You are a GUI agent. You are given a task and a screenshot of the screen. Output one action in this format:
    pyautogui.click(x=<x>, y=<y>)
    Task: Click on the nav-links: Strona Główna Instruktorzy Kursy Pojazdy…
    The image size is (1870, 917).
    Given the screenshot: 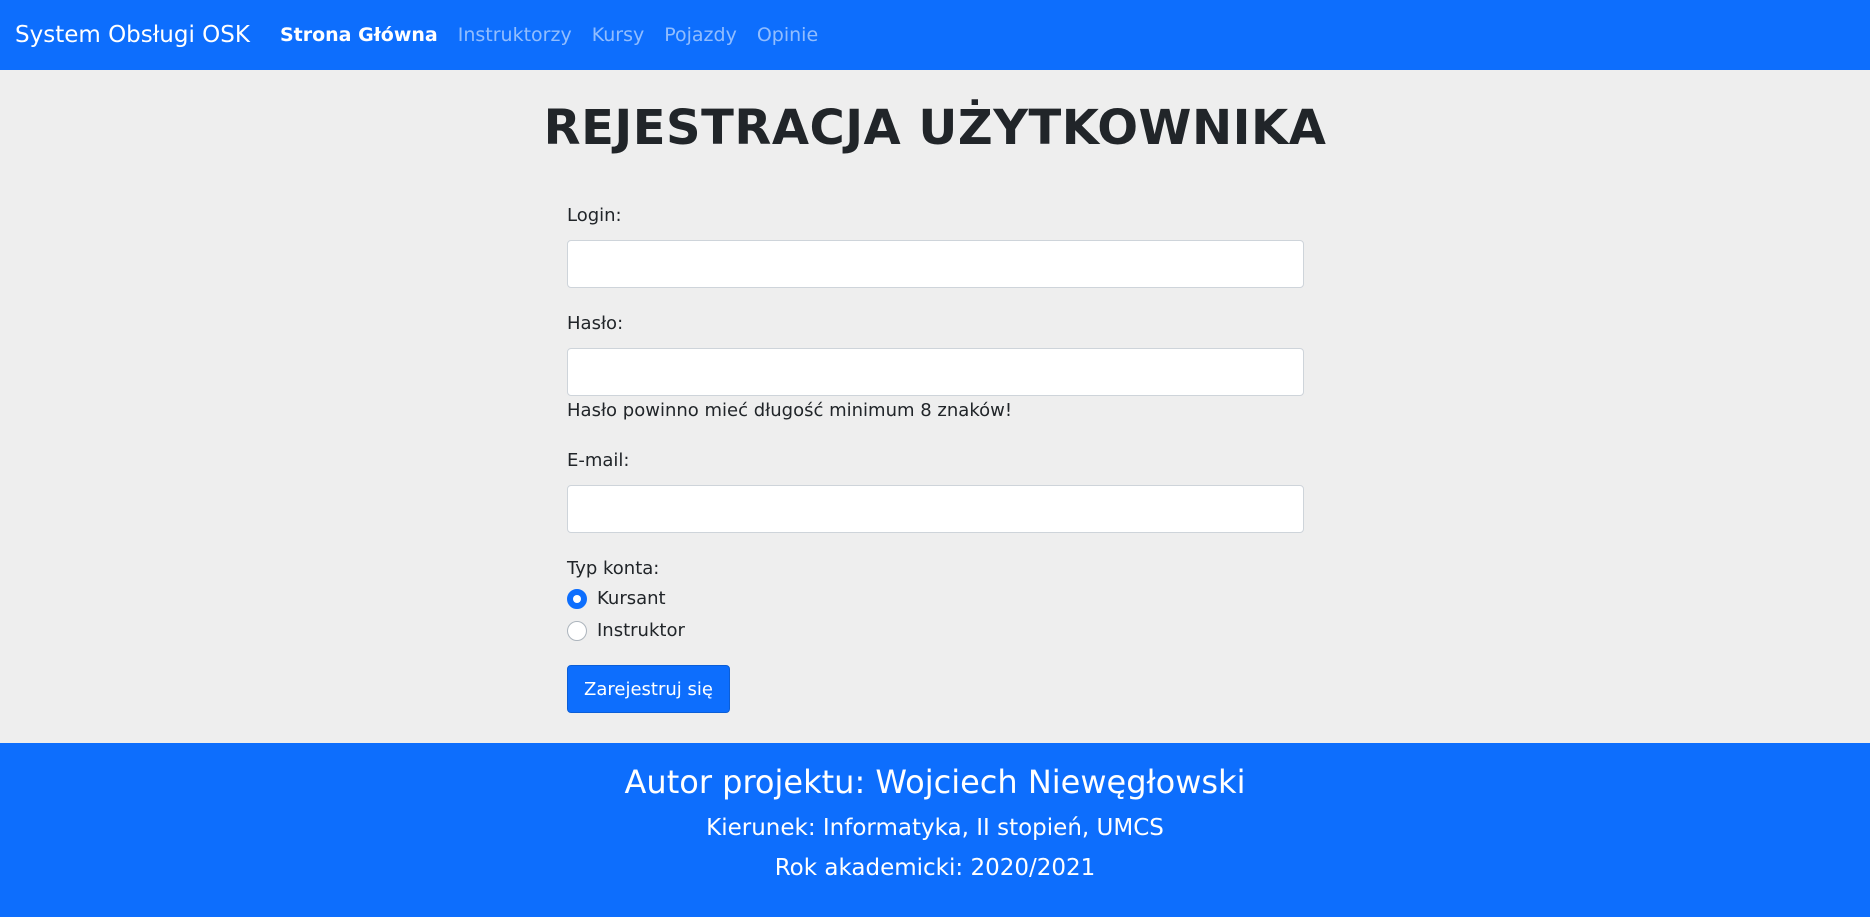 What is the action you would take?
    pyautogui.click(x=559, y=35)
    